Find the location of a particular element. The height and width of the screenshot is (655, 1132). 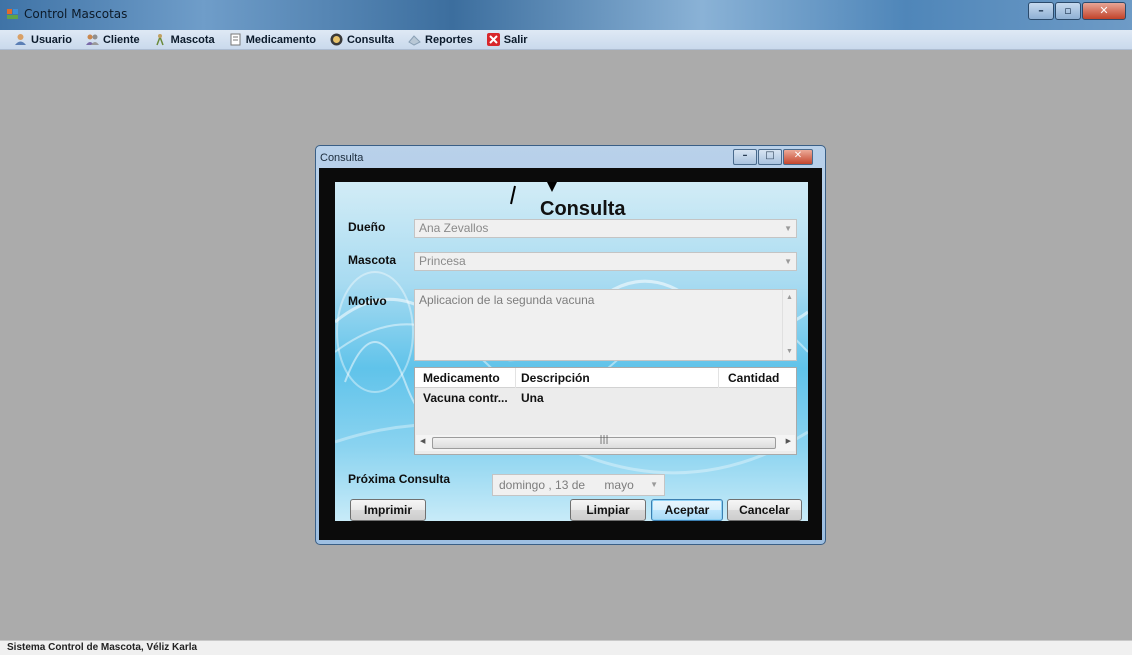

maximize-icon: □ is located at coordinates (770, 155).